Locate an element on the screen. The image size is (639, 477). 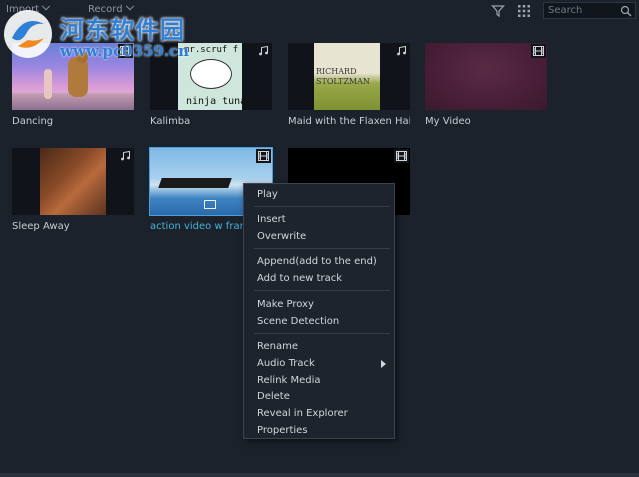
thumbnail-frame is located at coordinates (210, 204).